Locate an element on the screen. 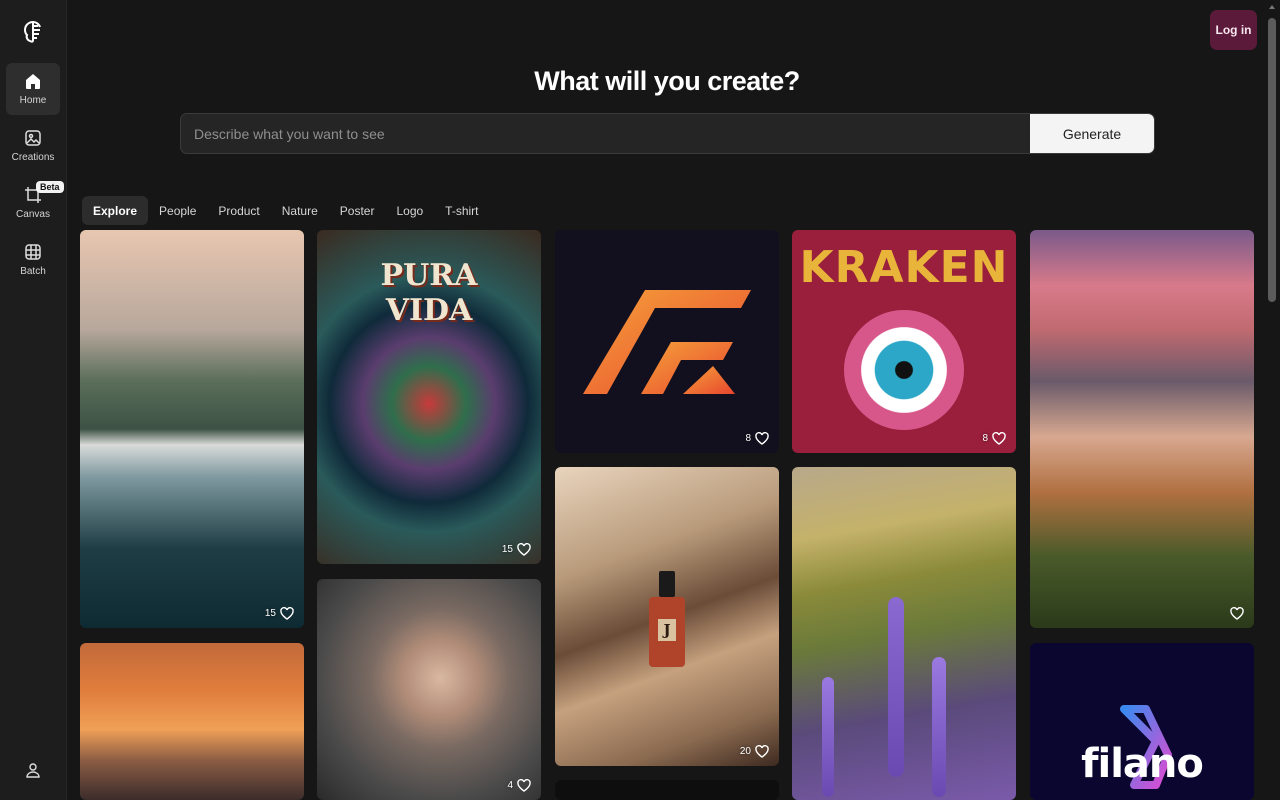 This screenshot has width=1280, height=800. poster-title: PURA VIDA is located at coordinates (429, 293).